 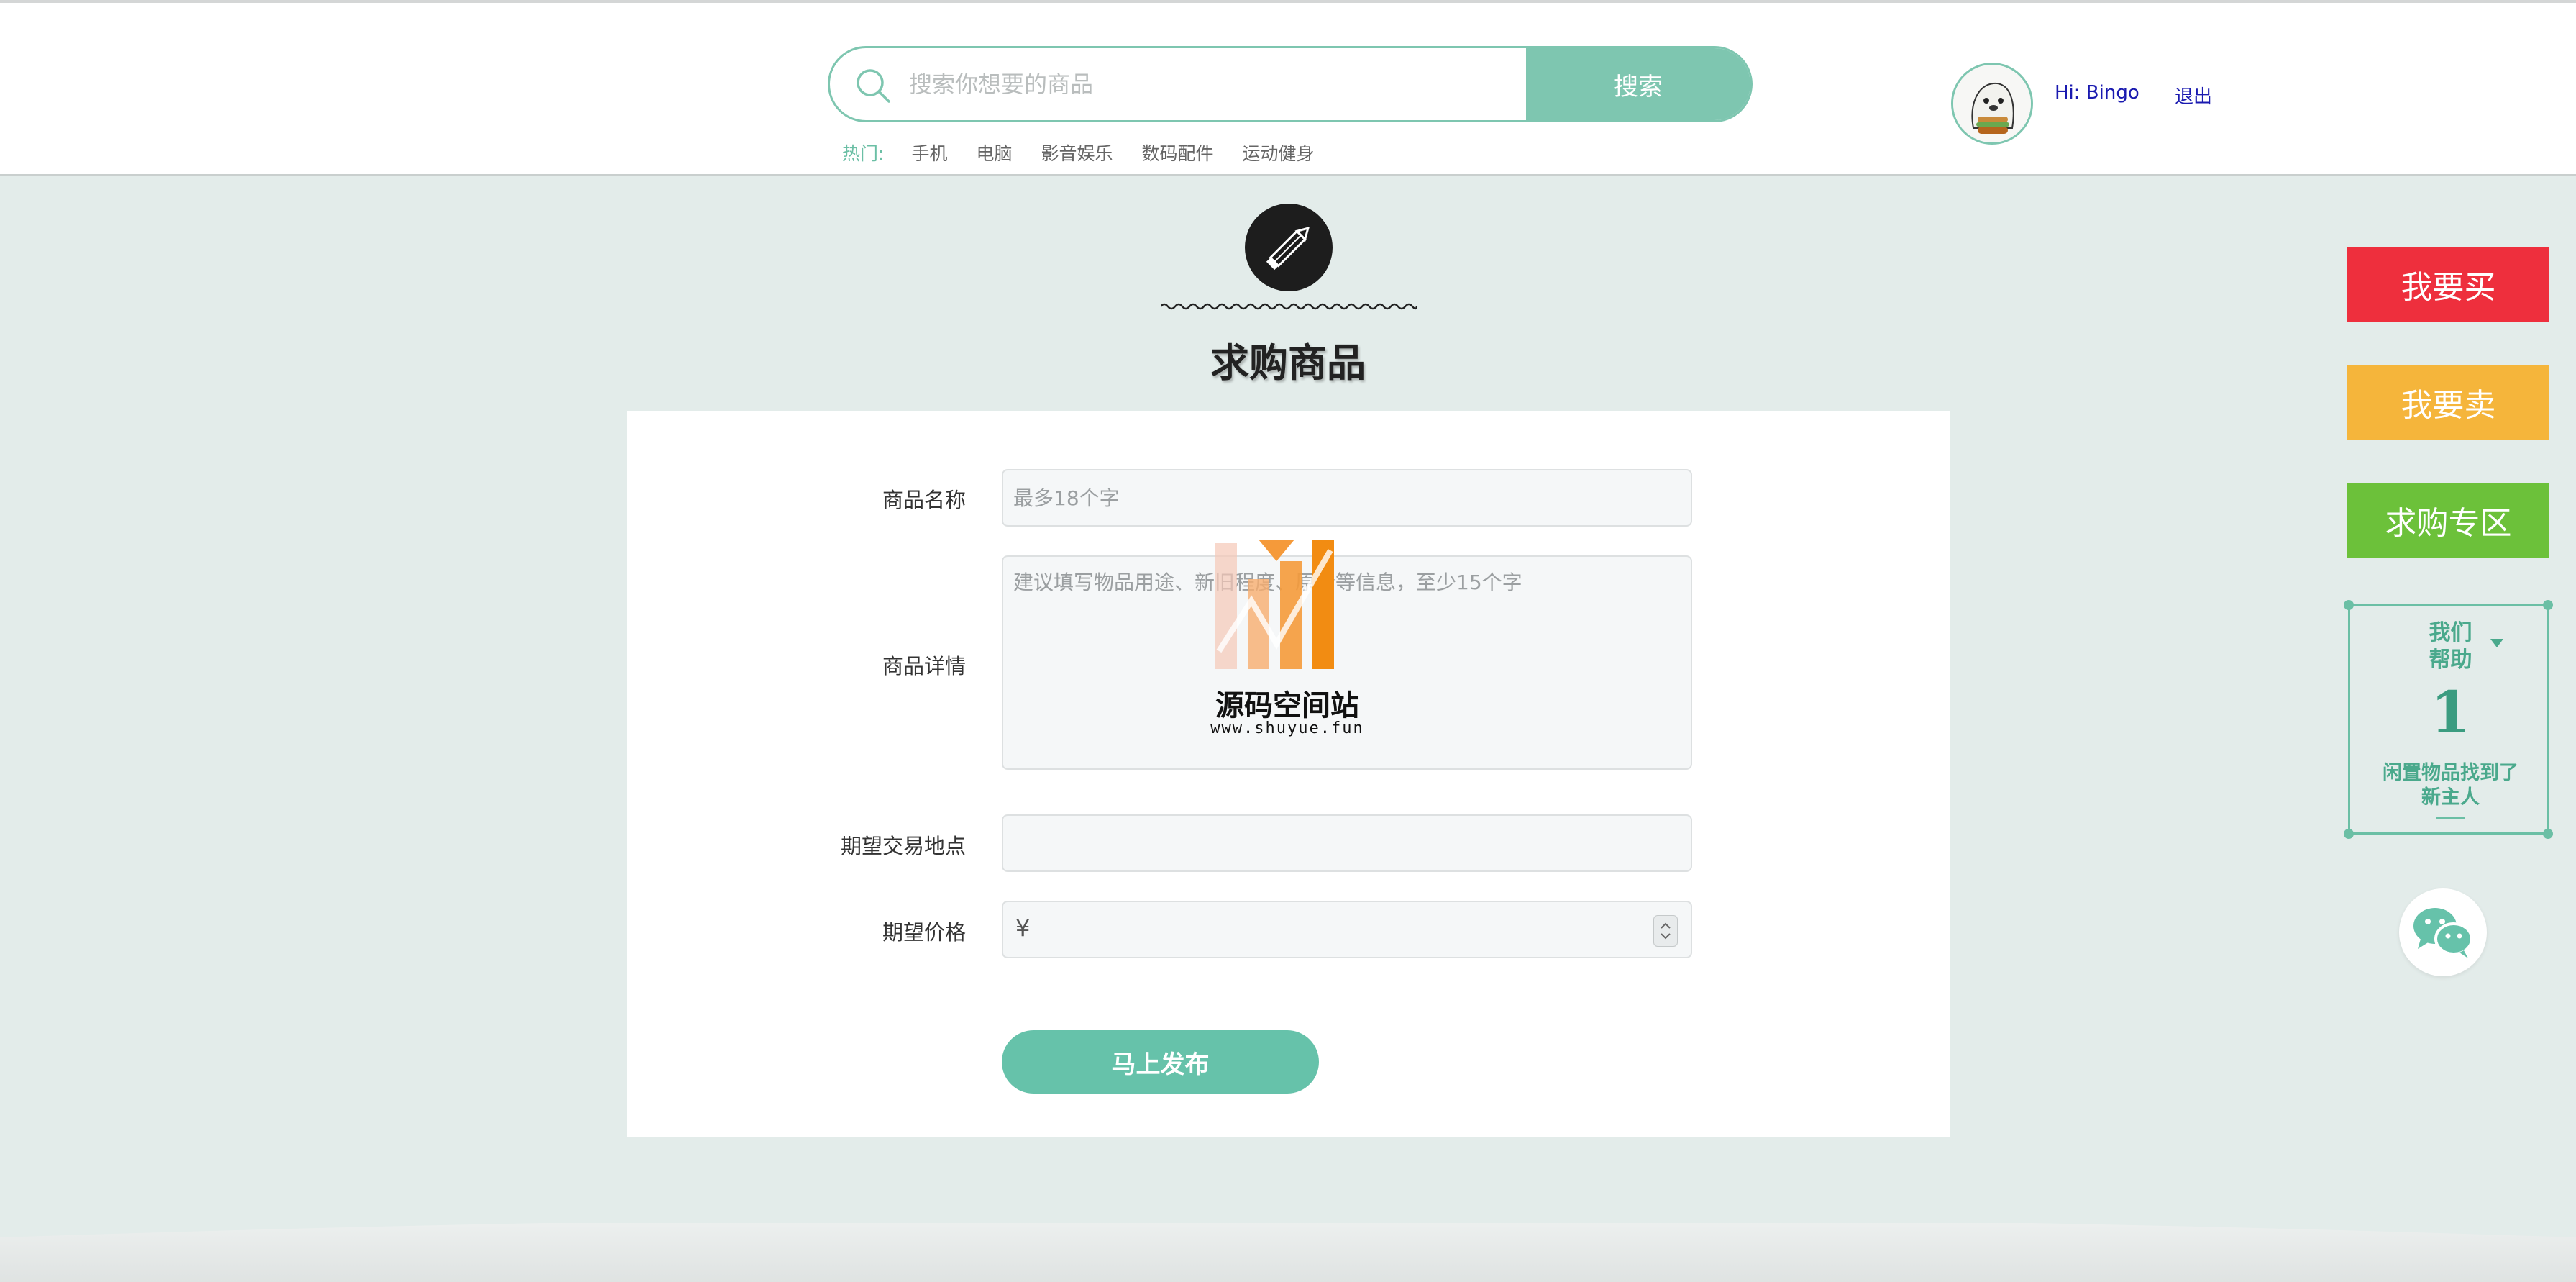 I want to click on stepper-arrows-icon, so click(x=1666, y=931).